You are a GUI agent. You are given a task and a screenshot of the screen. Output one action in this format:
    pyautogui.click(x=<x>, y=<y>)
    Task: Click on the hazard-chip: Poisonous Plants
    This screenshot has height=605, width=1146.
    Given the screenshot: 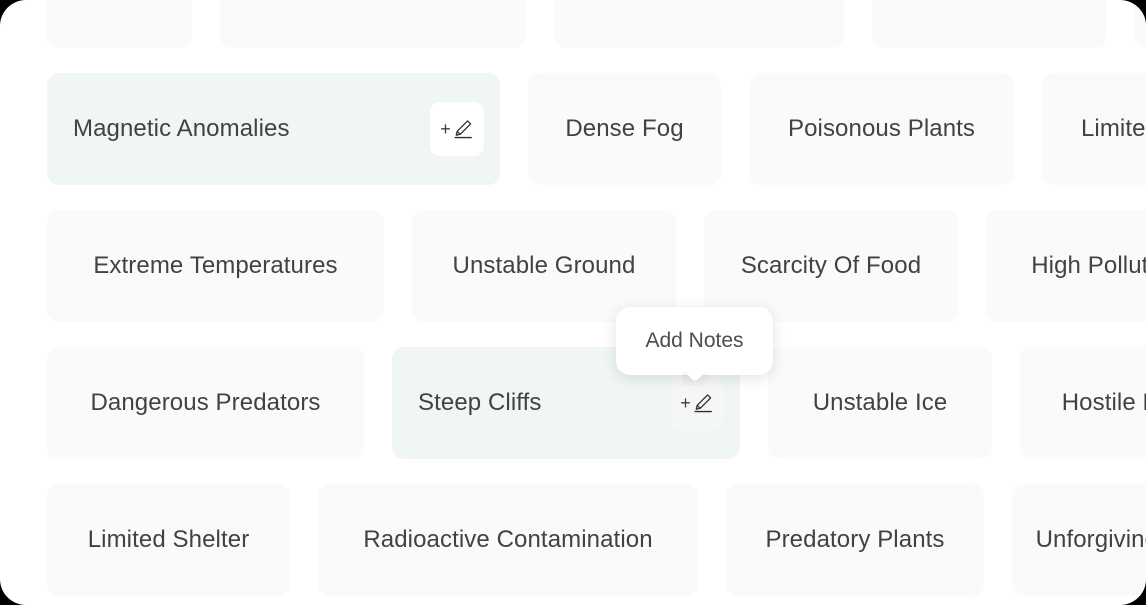 What is the action you would take?
    pyautogui.click(x=881, y=129)
    